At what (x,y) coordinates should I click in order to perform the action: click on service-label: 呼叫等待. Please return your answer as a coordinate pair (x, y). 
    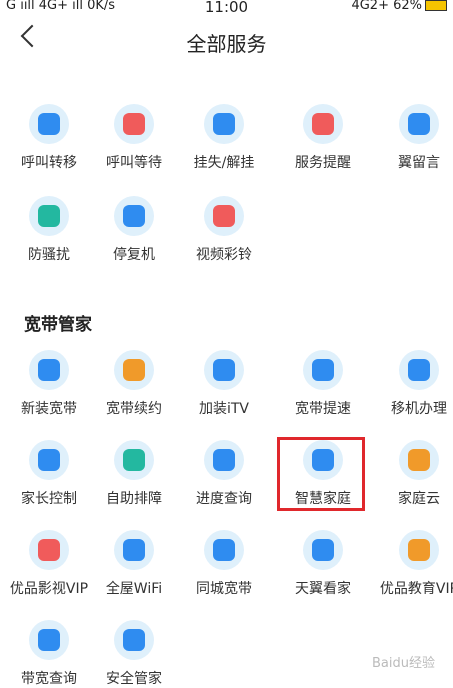
    Looking at the image, I should click on (134, 163).